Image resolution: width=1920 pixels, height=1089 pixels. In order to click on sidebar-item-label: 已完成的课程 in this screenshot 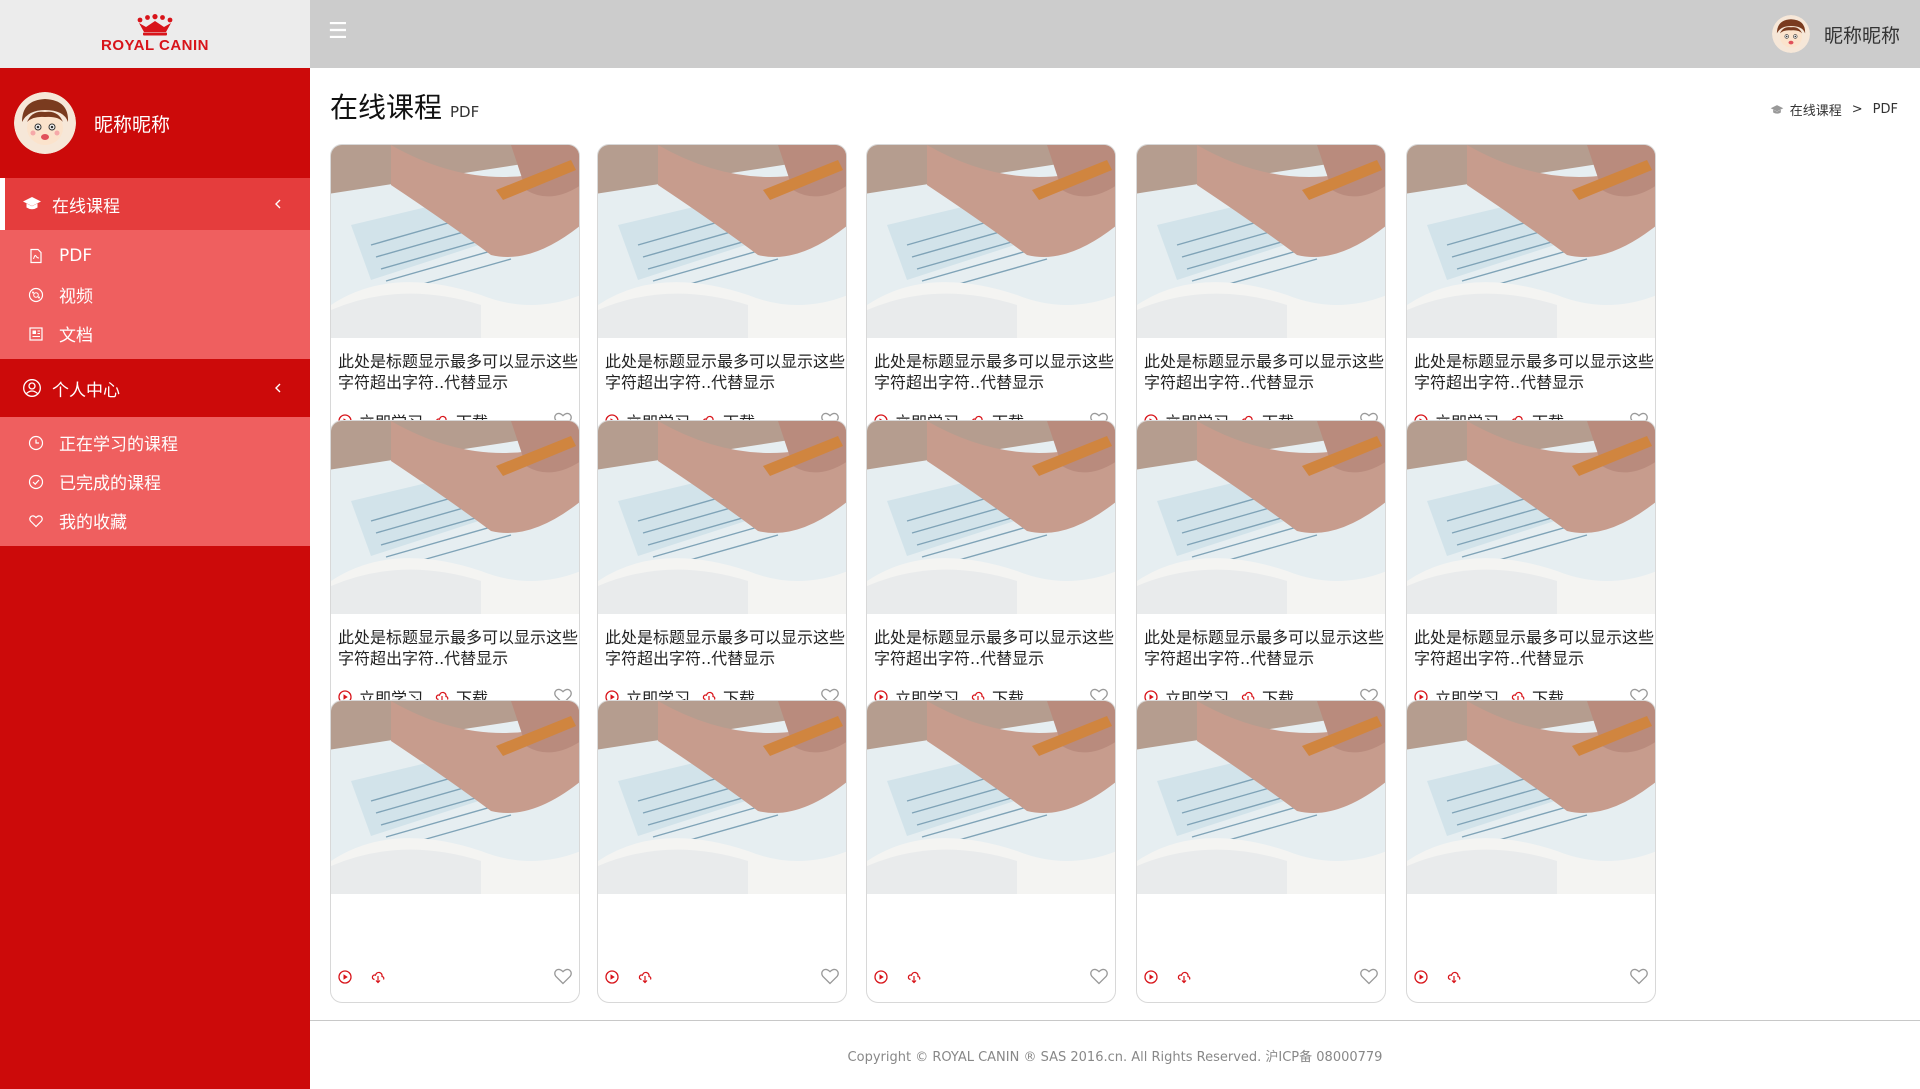, I will do `click(110, 484)`.